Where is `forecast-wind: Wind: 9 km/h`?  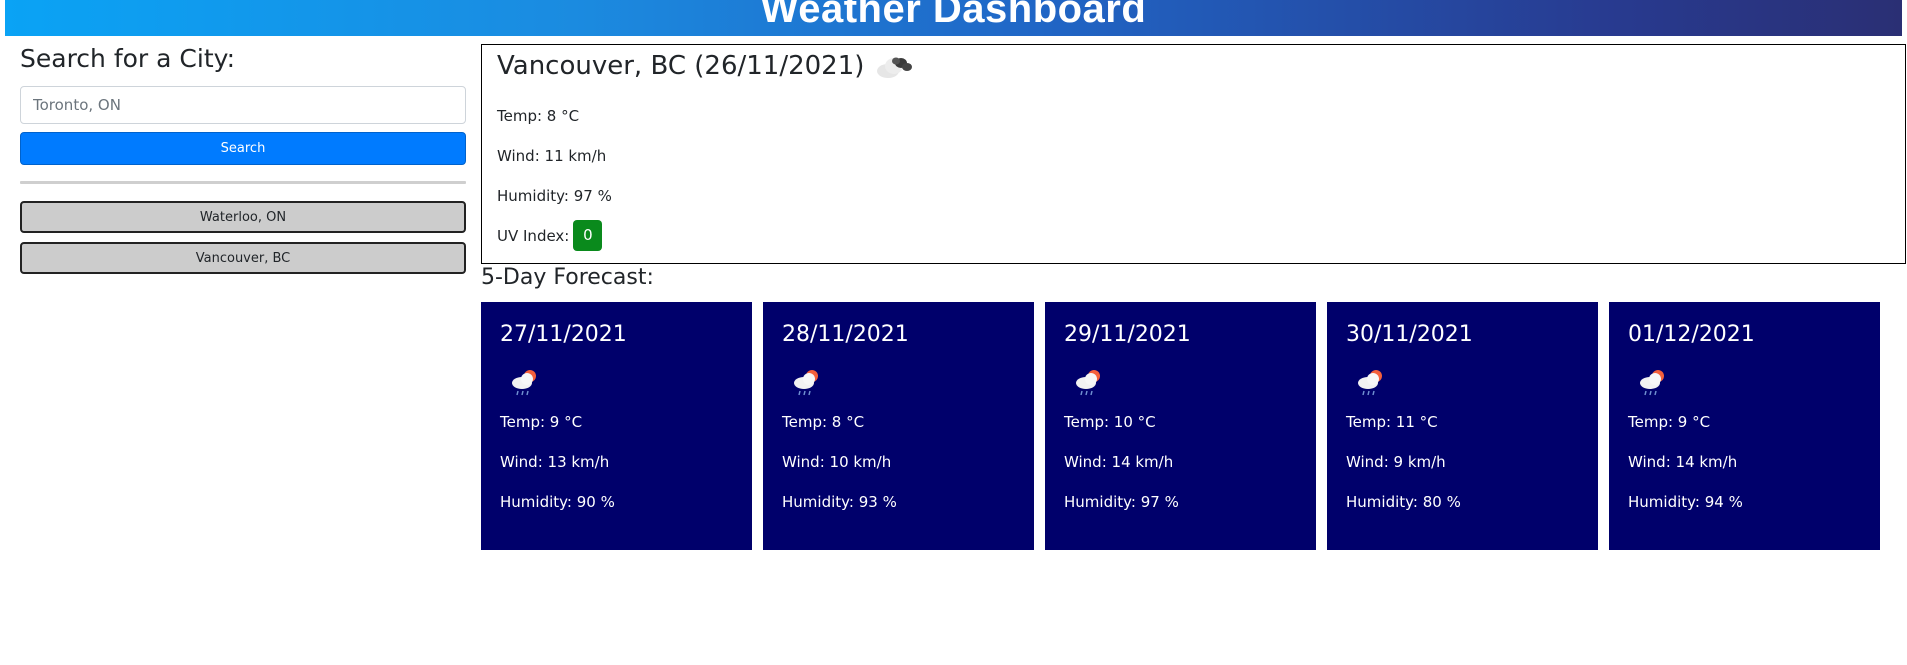
forecast-wind: Wind: 9 km/h is located at coordinates (1396, 462).